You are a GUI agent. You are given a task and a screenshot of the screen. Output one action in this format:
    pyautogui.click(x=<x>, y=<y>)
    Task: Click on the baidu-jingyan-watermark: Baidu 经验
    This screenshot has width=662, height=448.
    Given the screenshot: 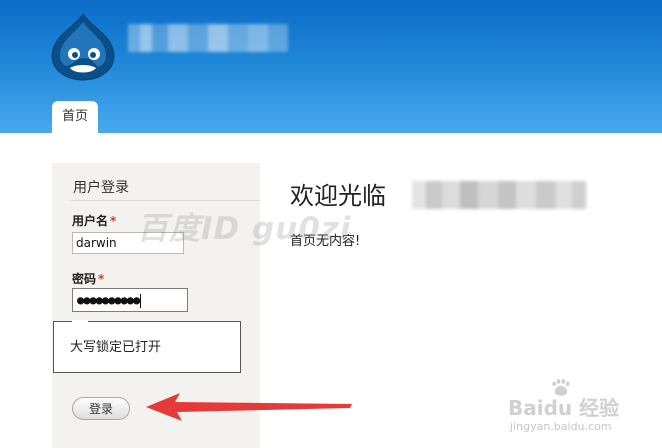 What is the action you would take?
    pyautogui.click(x=564, y=408)
    